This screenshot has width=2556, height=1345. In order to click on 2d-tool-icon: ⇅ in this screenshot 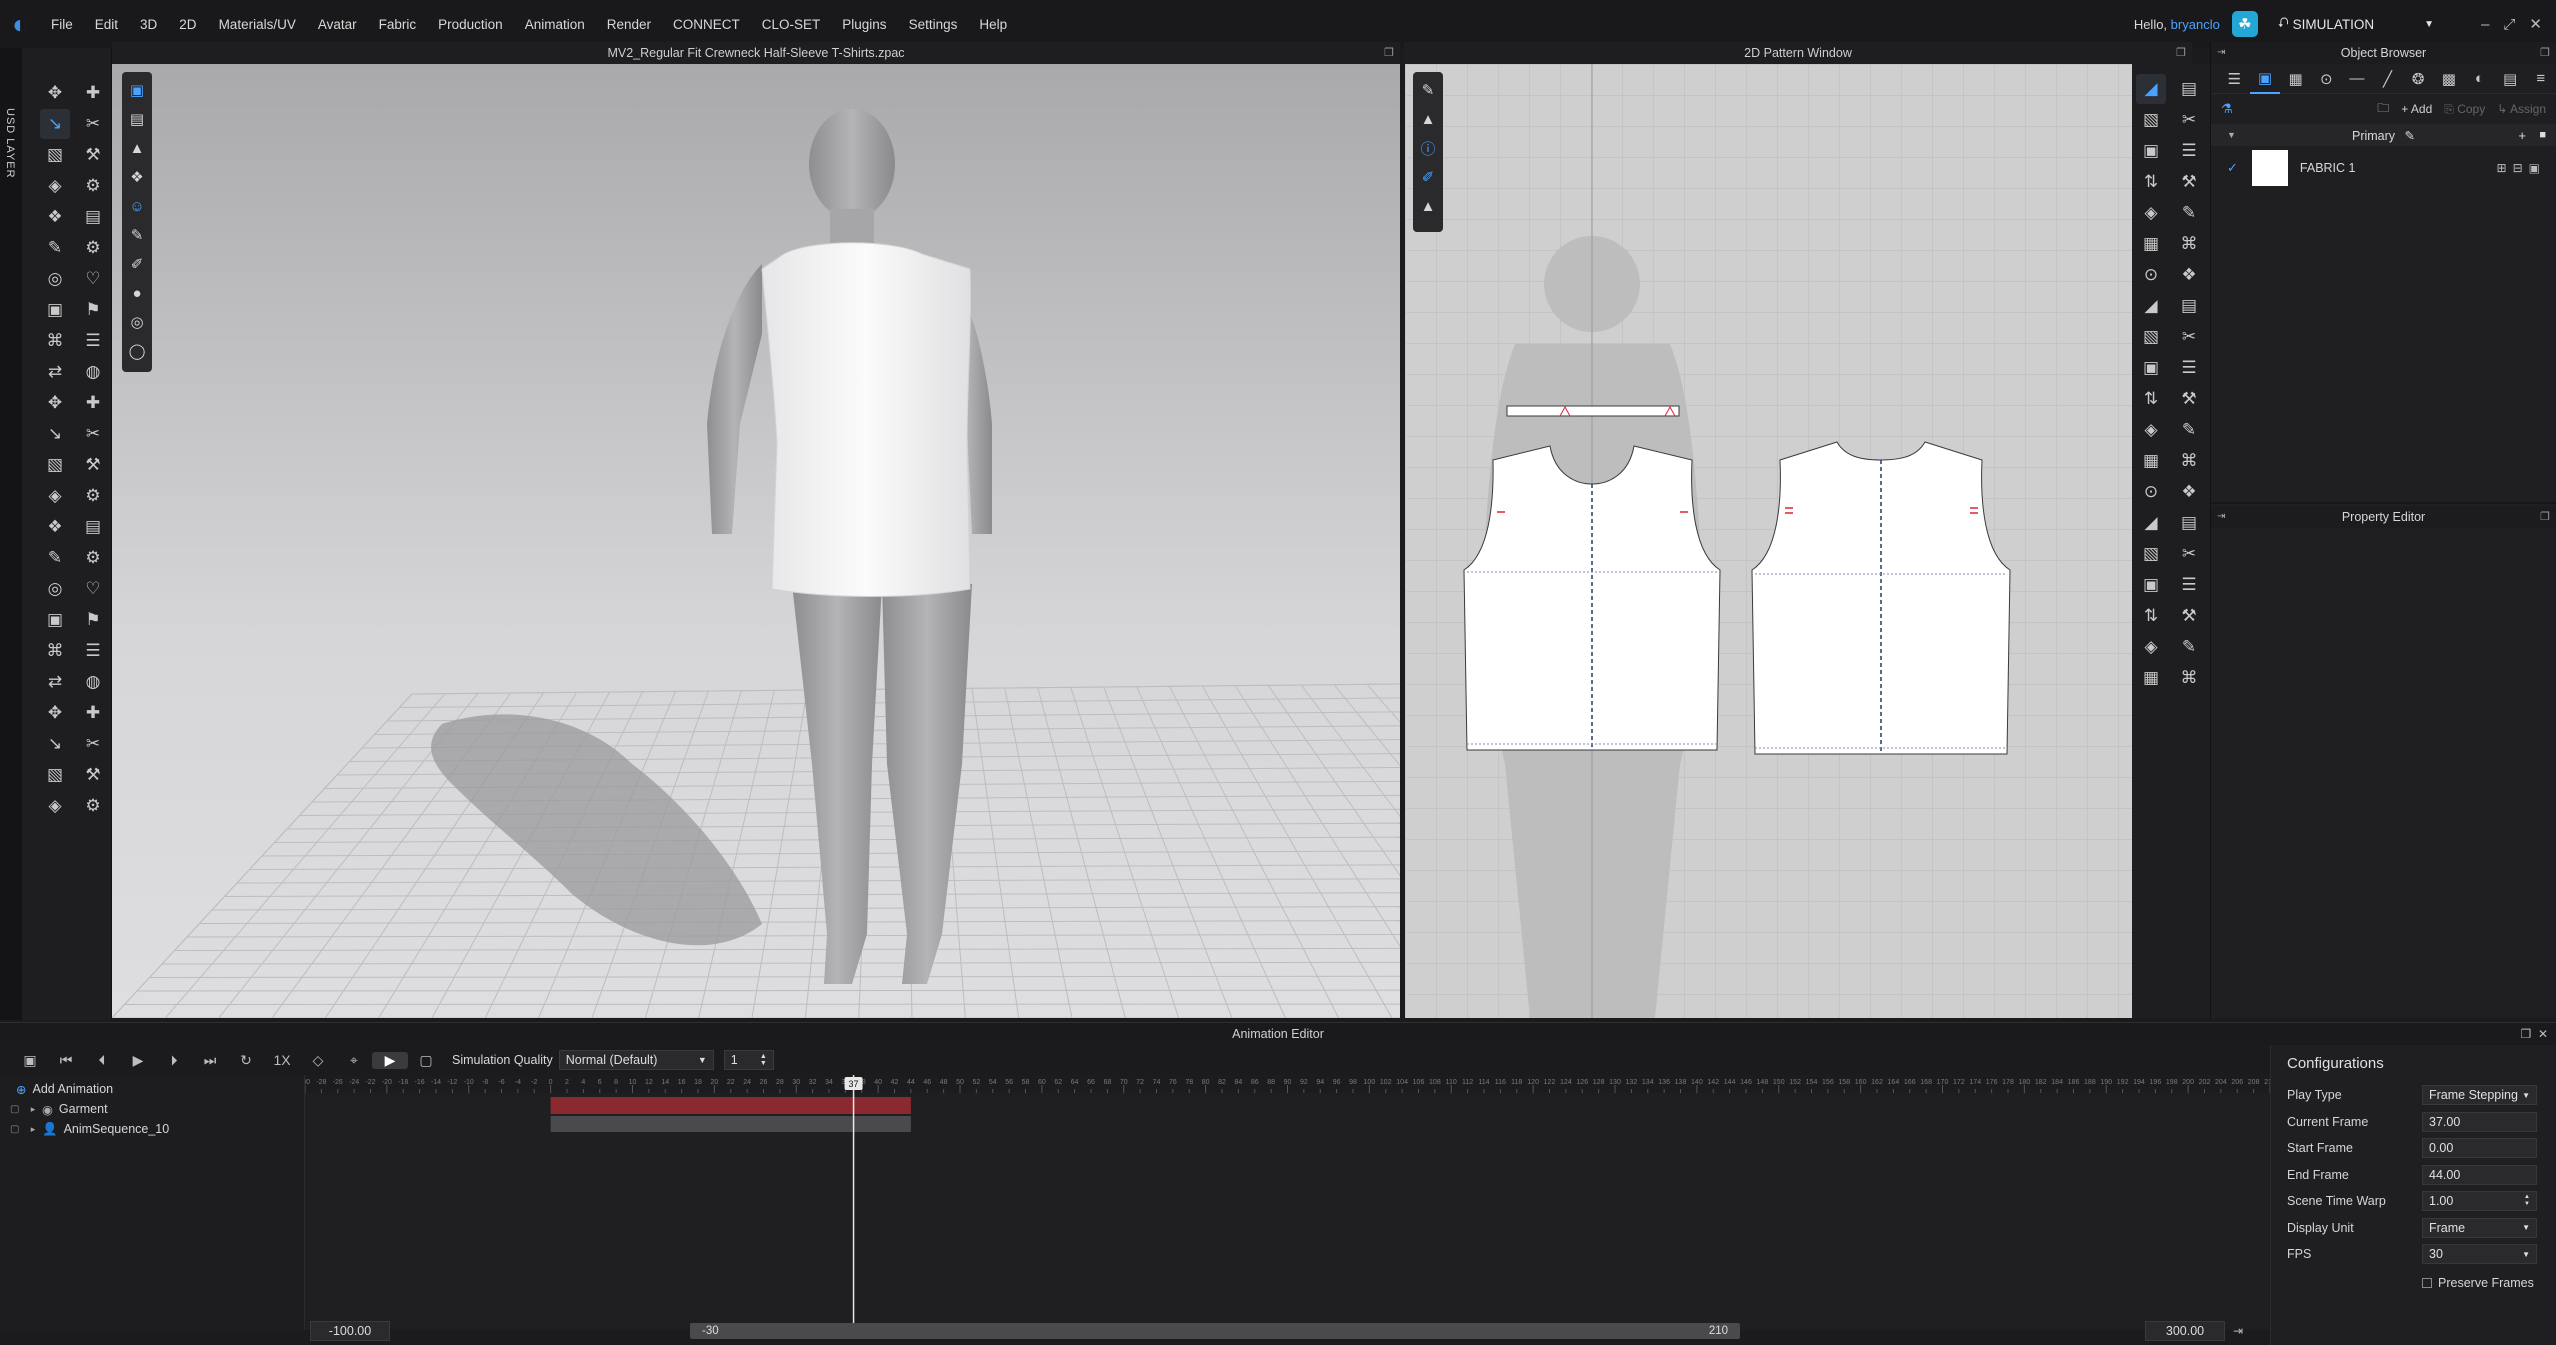, I will do `click(2151, 616)`.